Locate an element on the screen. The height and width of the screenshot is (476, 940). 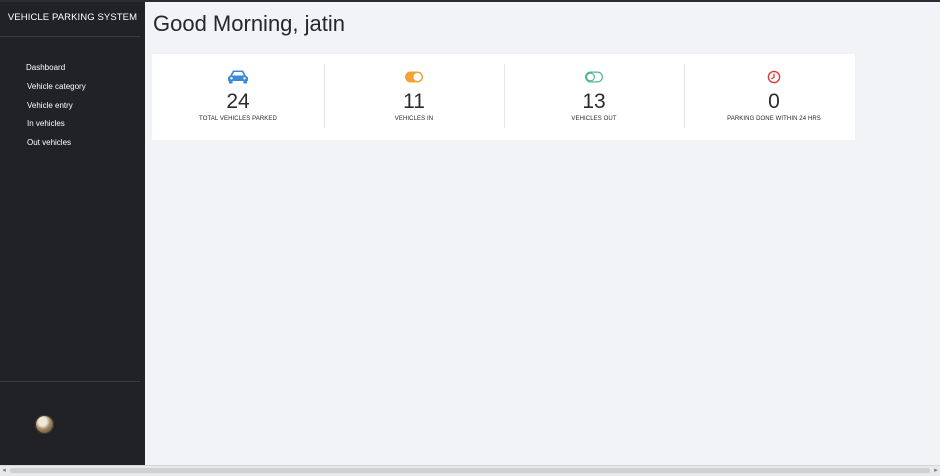
horizontal-scrollbar: ◂ ▸ is located at coordinates (470, 470).